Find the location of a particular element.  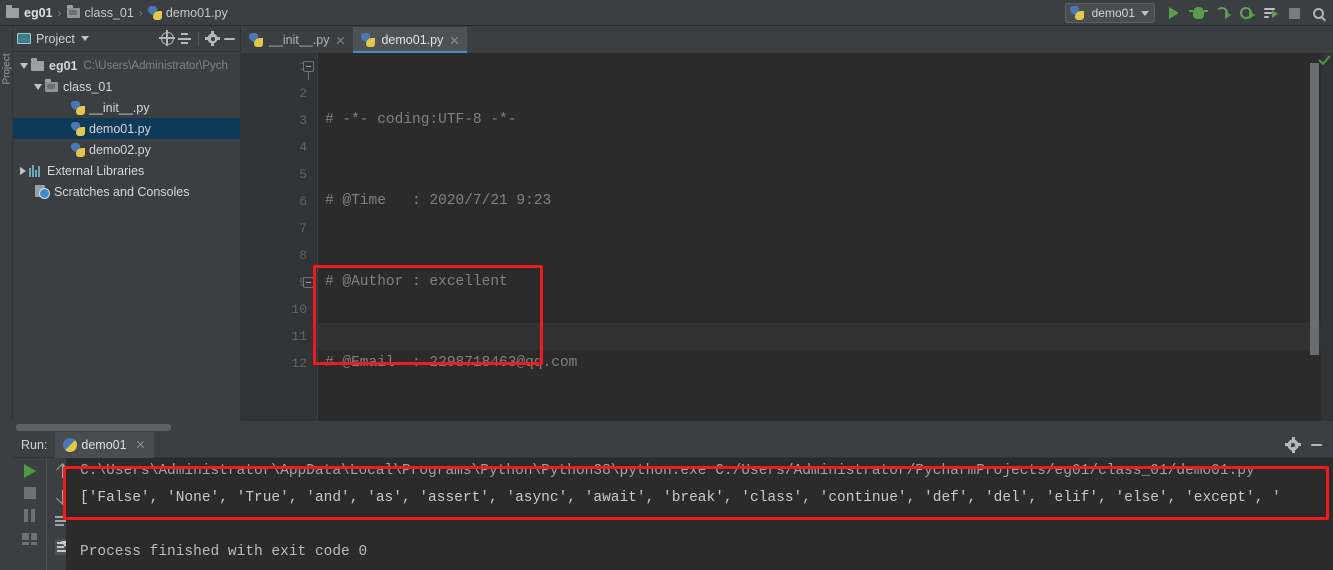

tree-node-demo01-py: demo01.py is located at coordinates (126, 128).